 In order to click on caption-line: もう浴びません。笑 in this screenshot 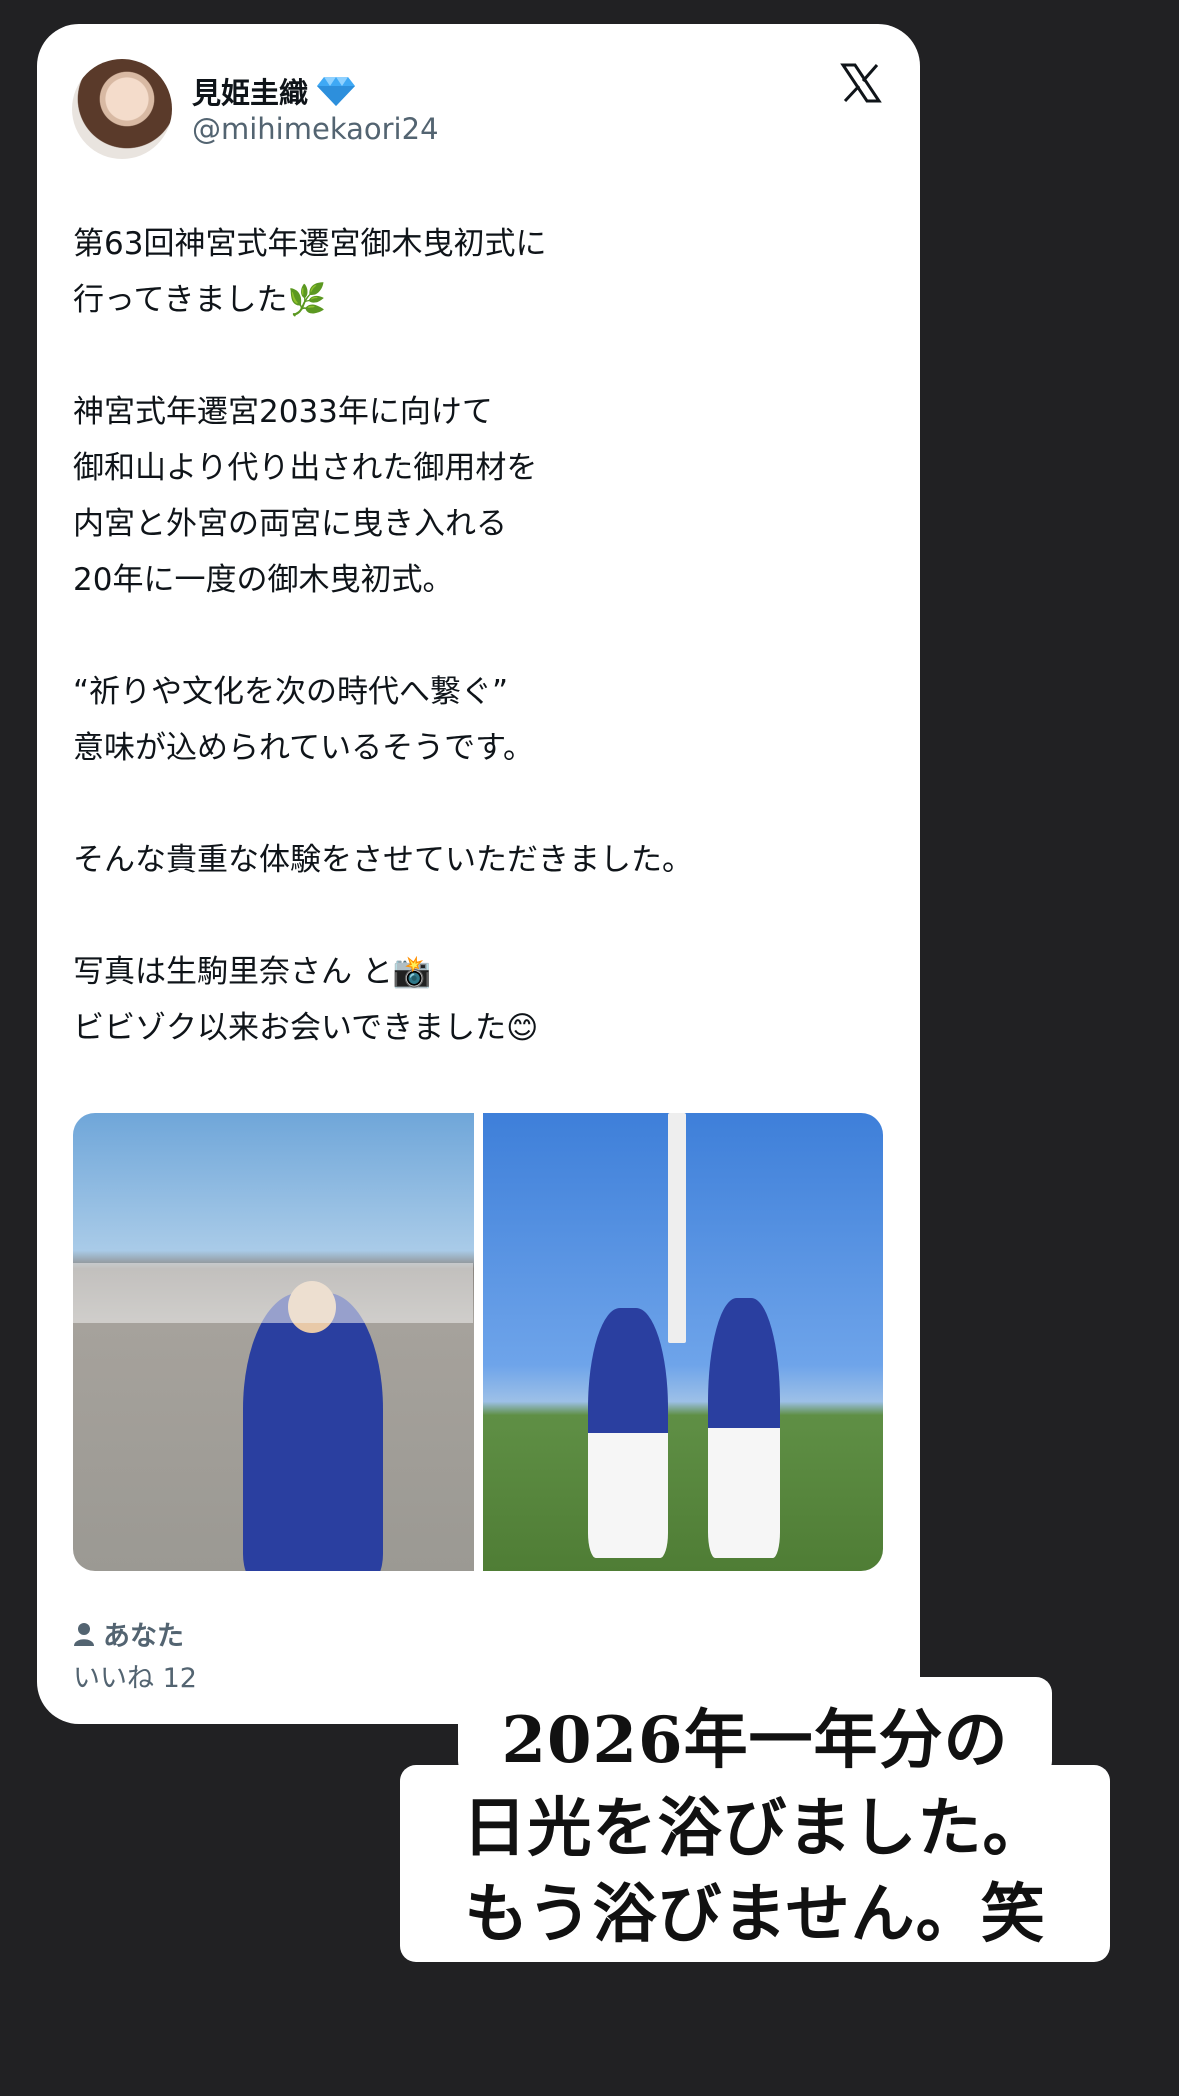, I will do `click(755, 1914)`.